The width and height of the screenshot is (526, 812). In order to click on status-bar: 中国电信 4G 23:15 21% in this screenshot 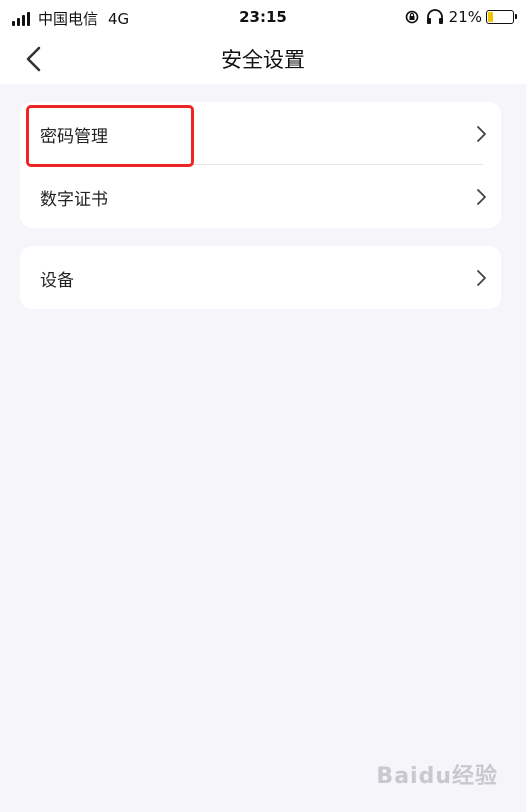, I will do `click(263, 17)`.